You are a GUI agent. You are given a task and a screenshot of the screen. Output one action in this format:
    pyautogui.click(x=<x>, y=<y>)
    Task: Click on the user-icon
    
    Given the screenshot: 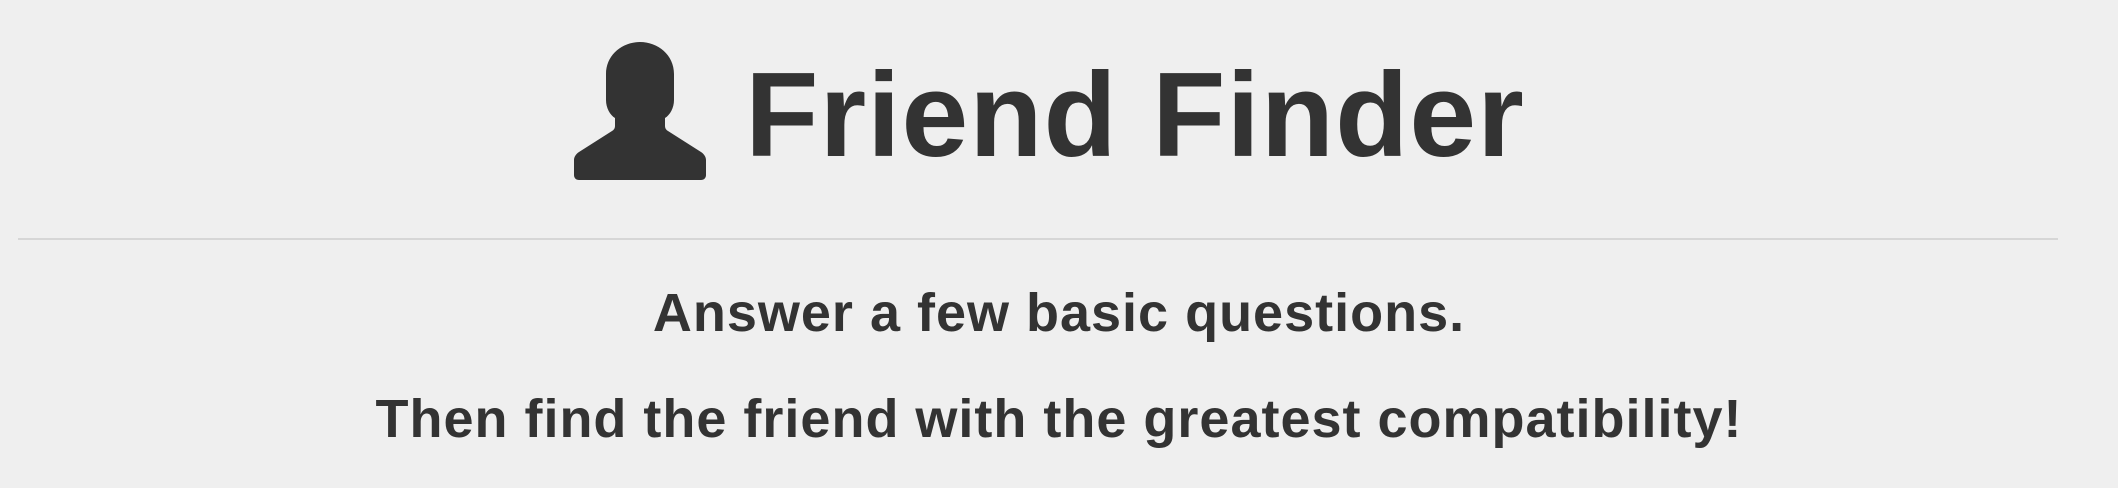 What is the action you would take?
    pyautogui.click(x=640, y=111)
    